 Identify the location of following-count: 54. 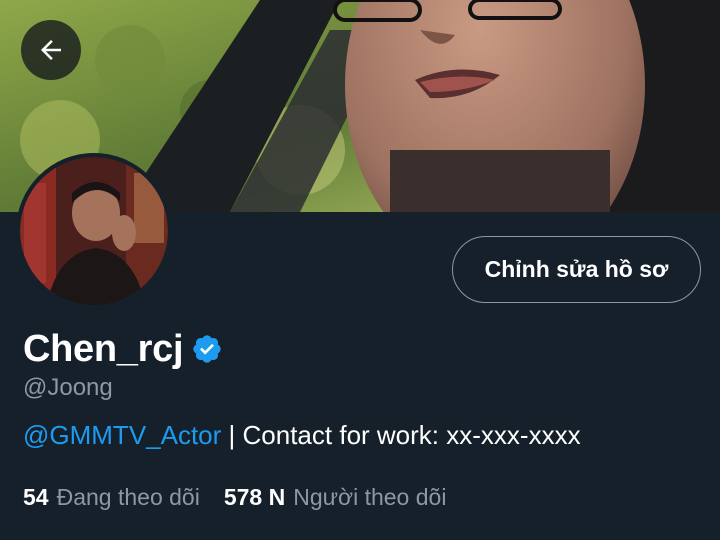
(36, 497).